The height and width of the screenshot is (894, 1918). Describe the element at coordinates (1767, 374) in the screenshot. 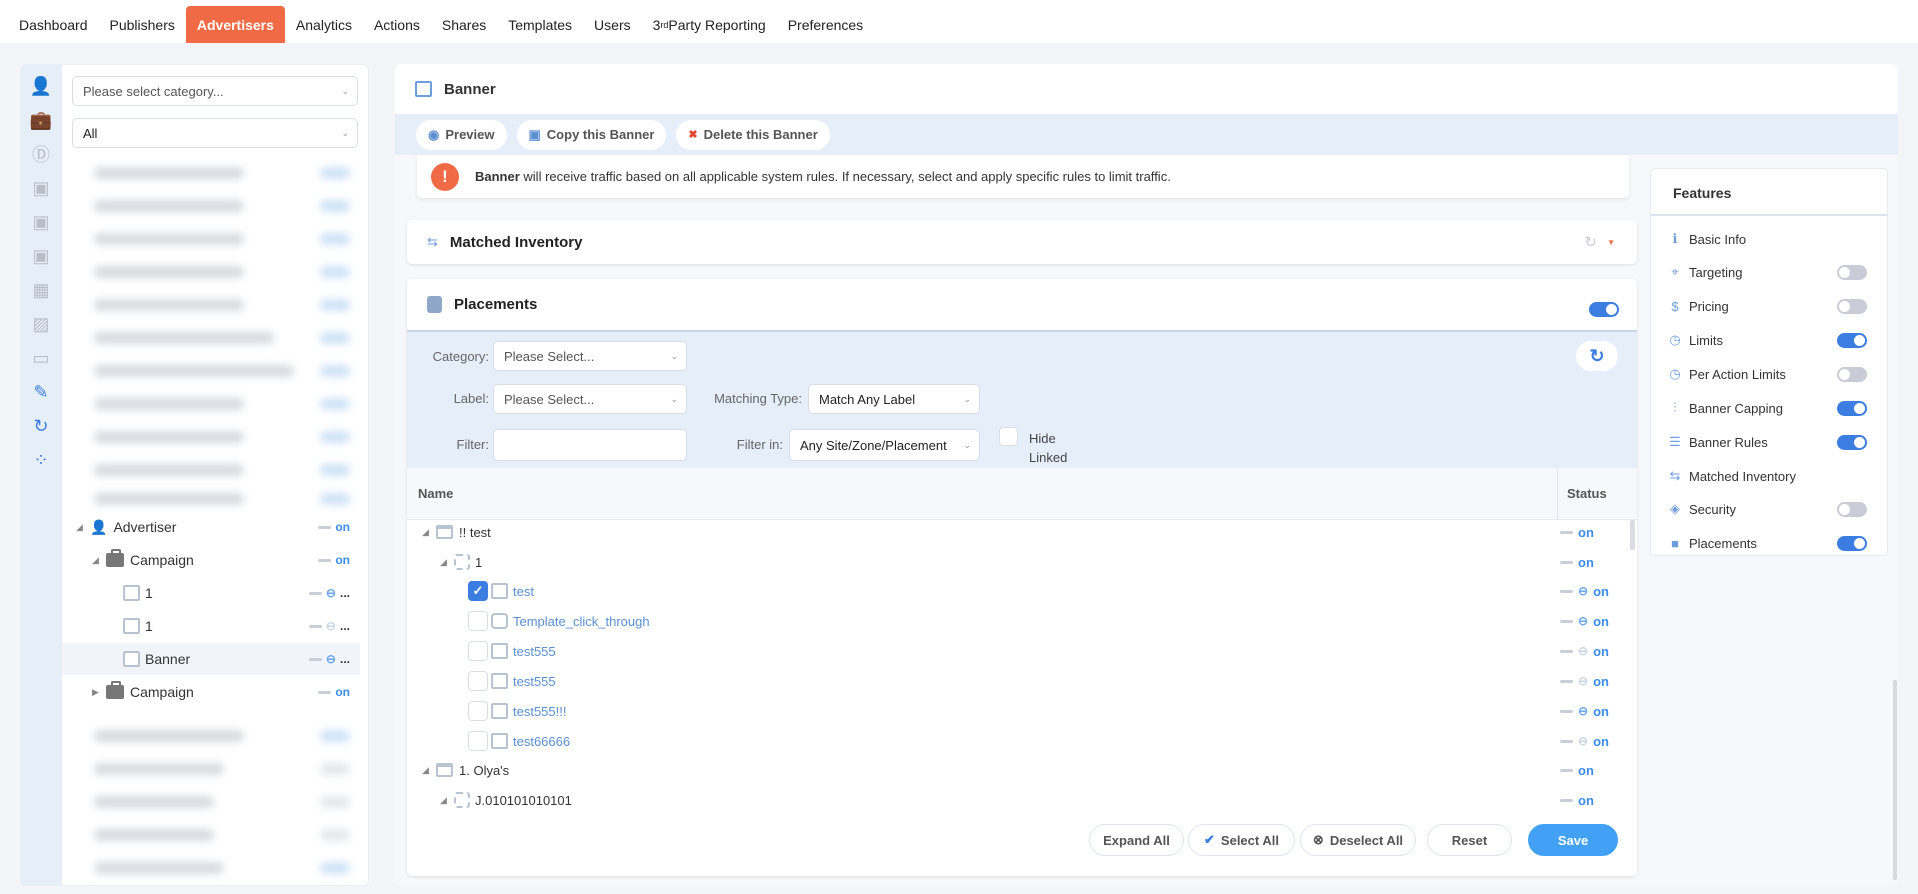

I see `feature-per-action-limits: ◷ Per Action Limits` at that location.